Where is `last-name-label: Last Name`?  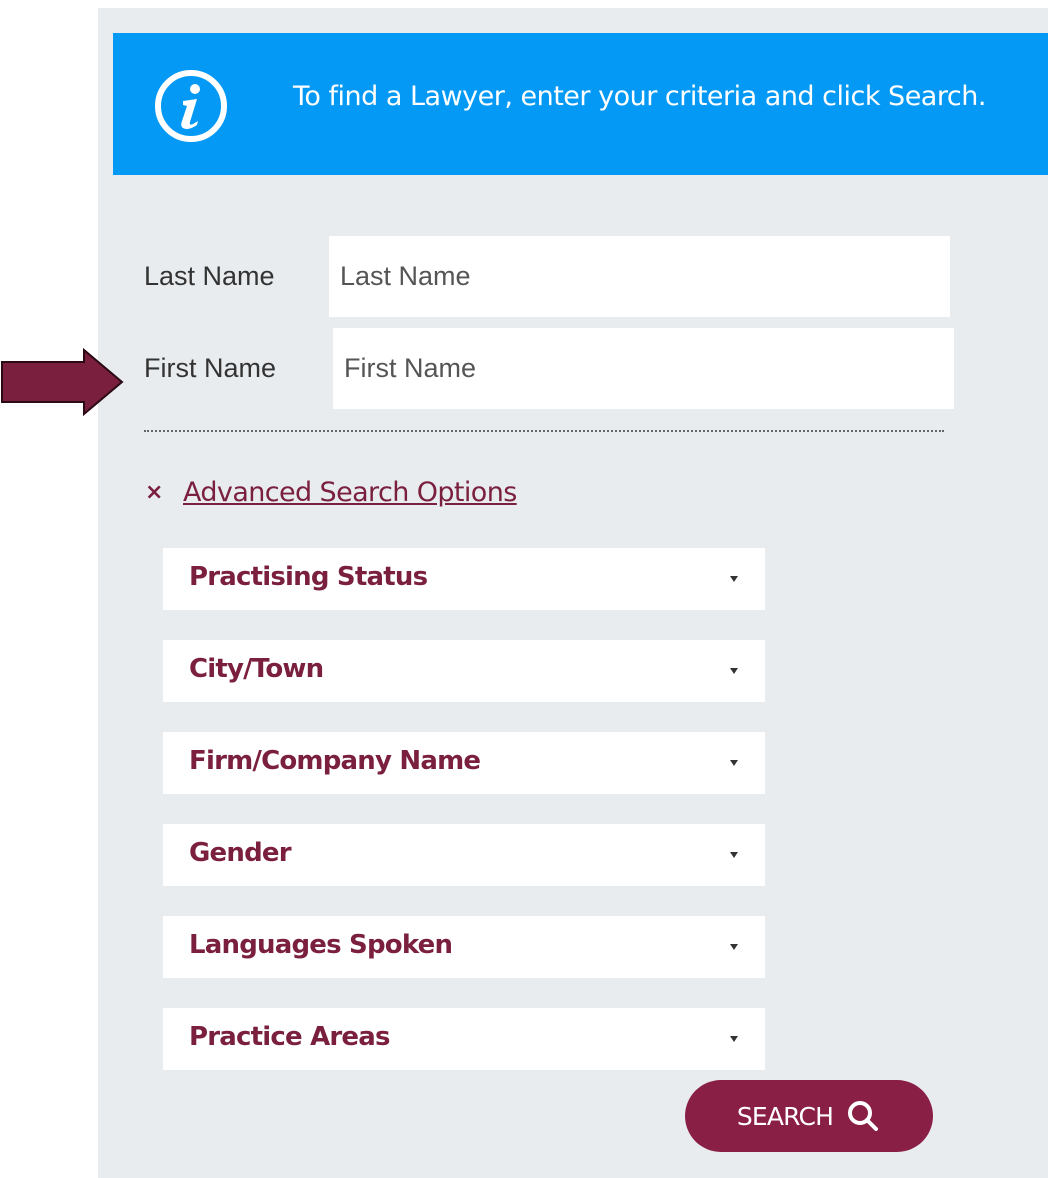
last-name-label: Last Name is located at coordinates (209, 276).